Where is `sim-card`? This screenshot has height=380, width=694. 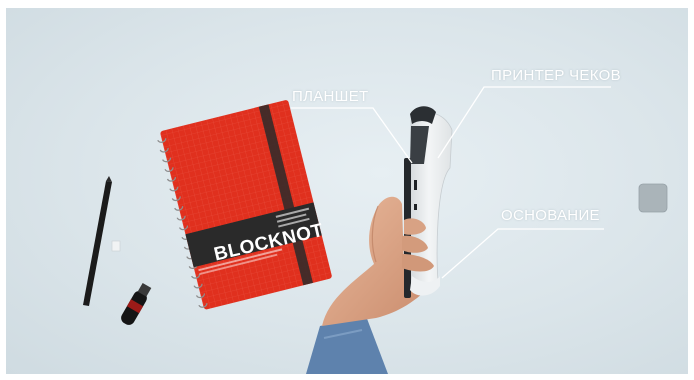 sim-card is located at coordinates (116, 246).